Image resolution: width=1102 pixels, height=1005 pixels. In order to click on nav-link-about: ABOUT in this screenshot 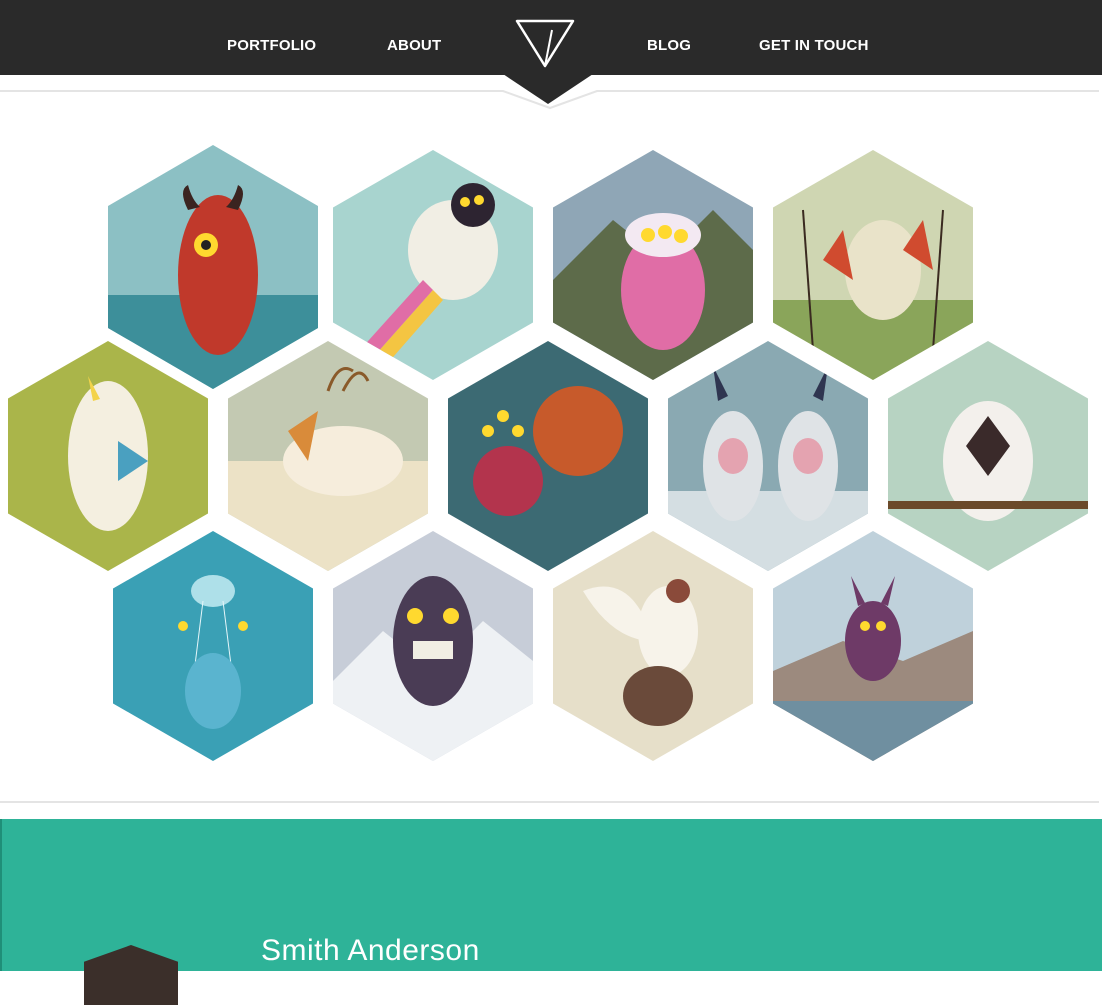, I will do `click(414, 45)`.